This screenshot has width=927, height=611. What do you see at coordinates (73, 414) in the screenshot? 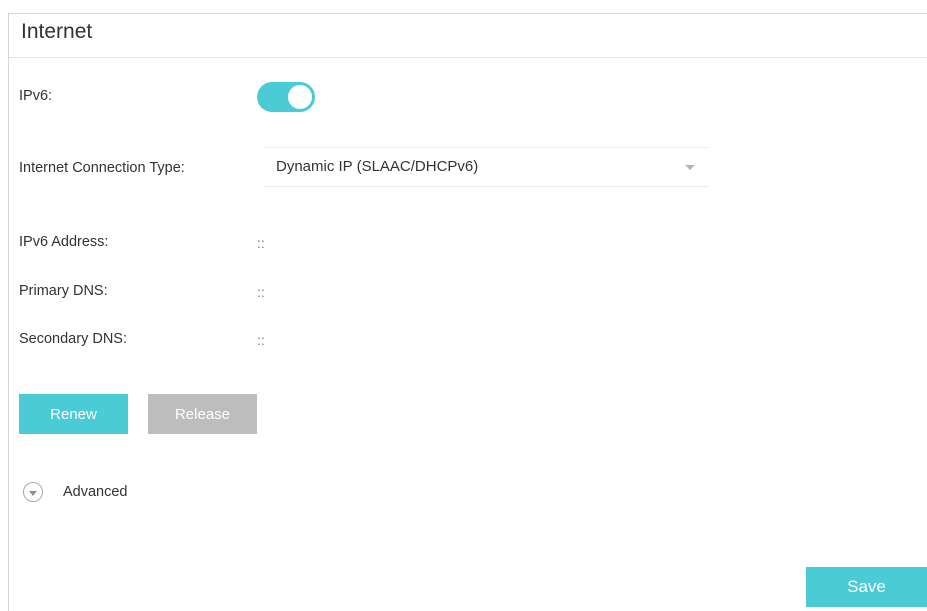
I see `renew-button: Renew` at bounding box center [73, 414].